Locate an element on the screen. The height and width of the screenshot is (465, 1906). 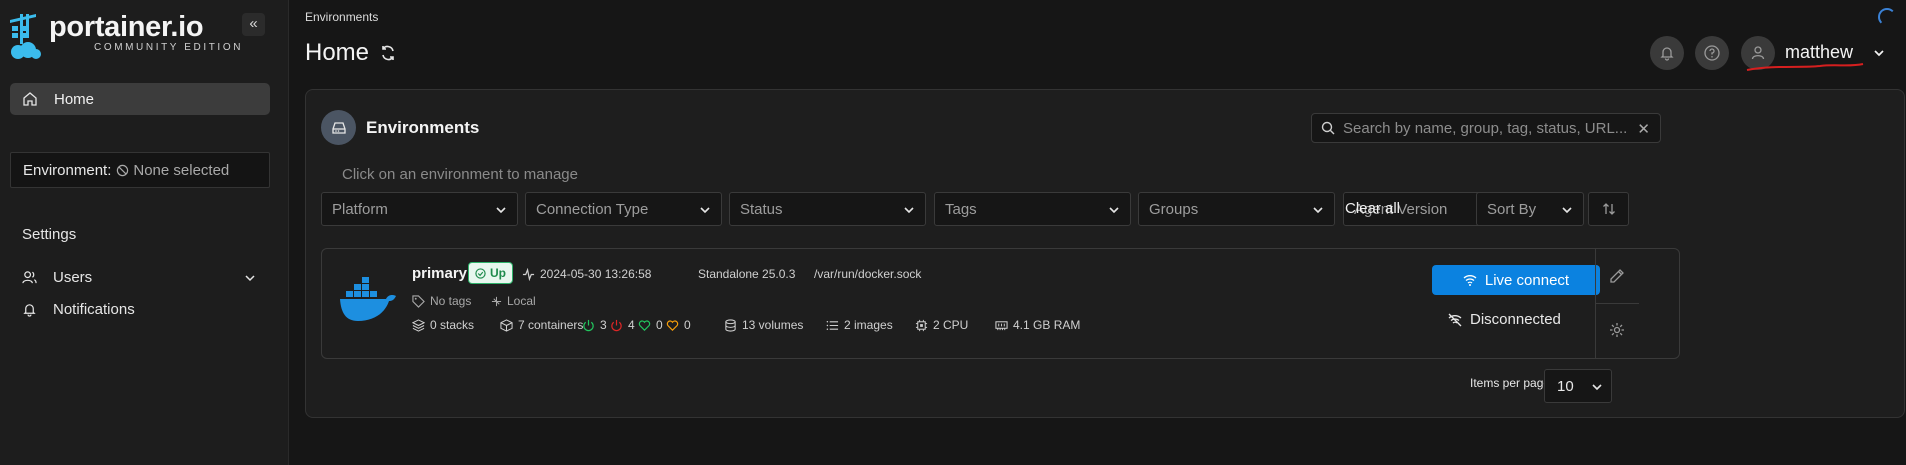
breadcrumb: Environments is located at coordinates (341, 17).